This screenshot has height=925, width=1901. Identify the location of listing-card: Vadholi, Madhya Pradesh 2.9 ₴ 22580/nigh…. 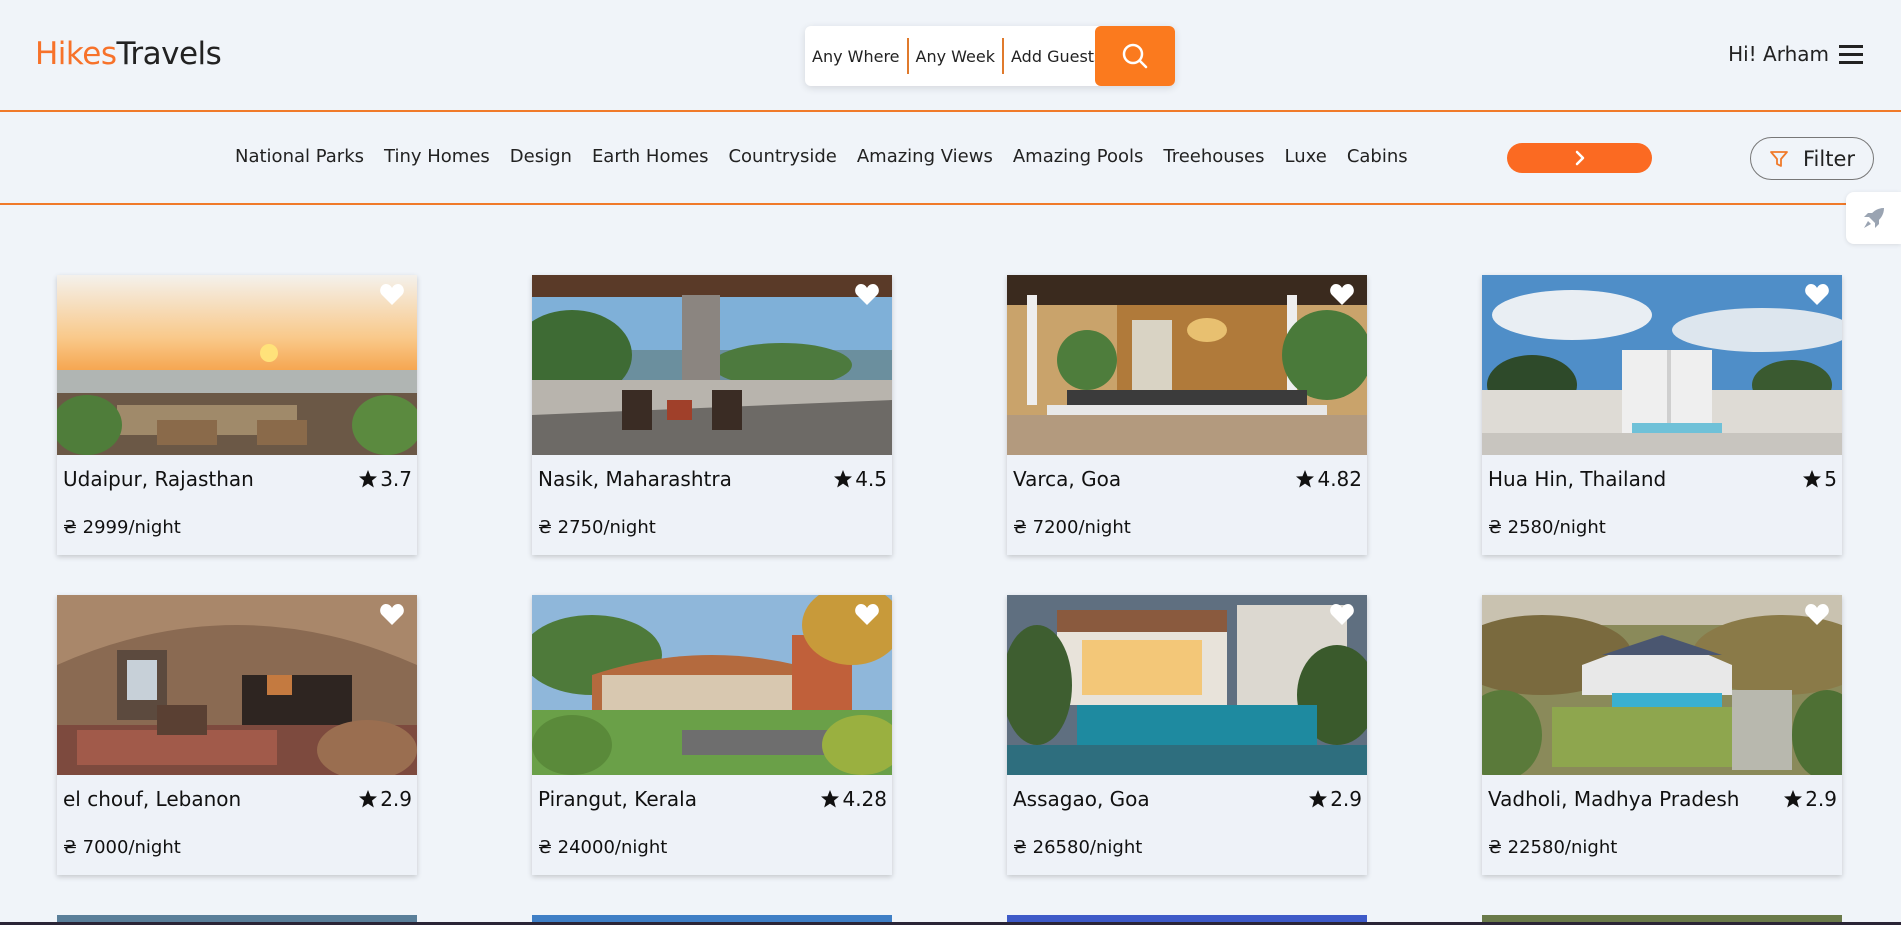
(1662, 735).